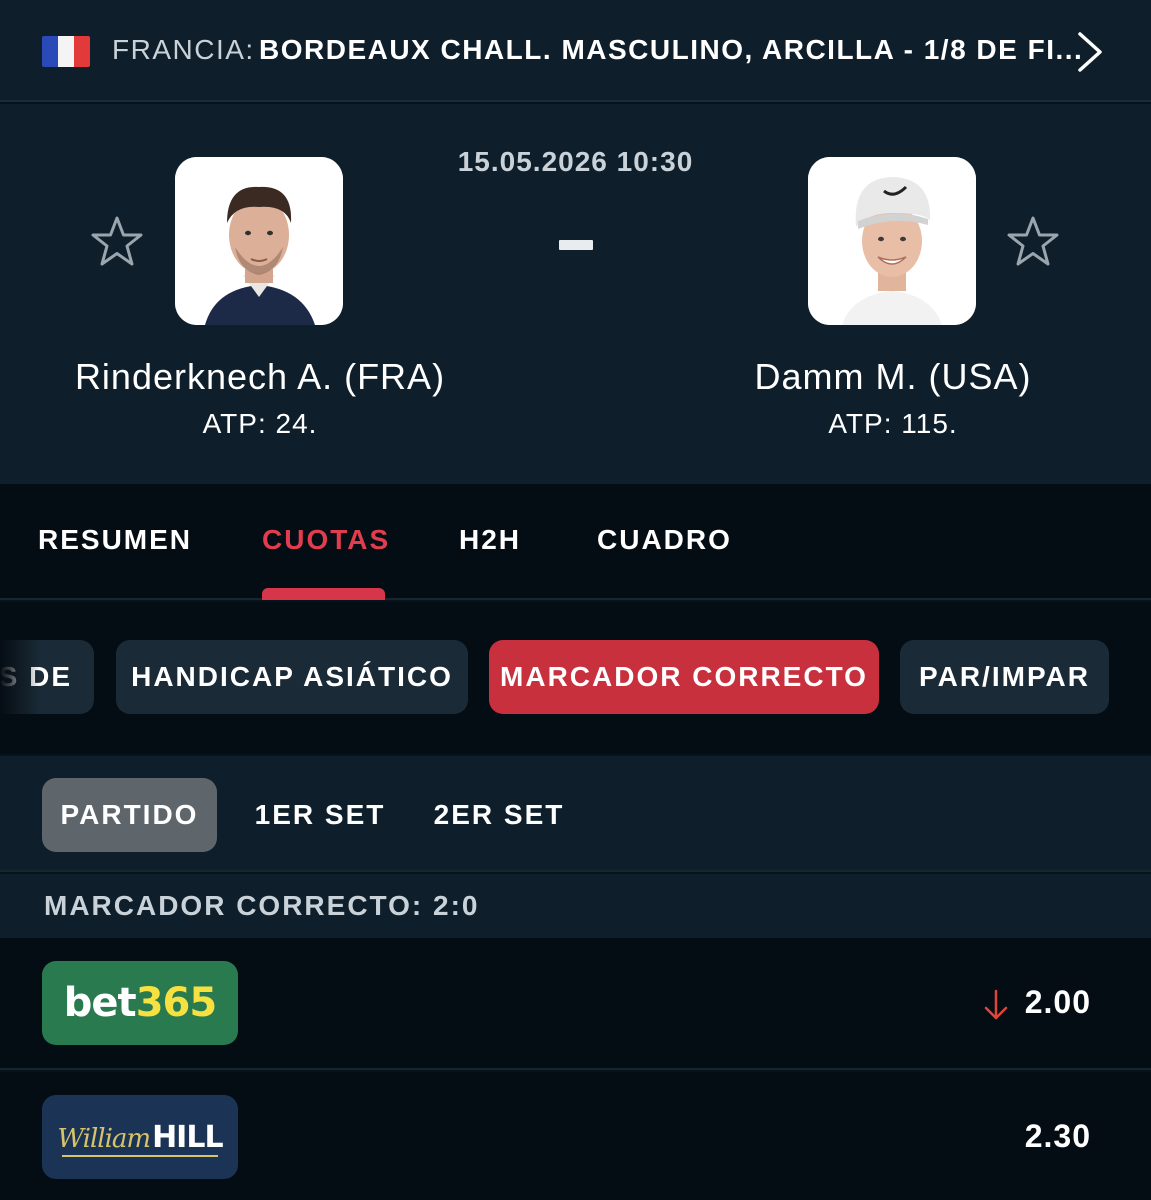 The height and width of the screenshot is (1200, 1151). What do you see at coordinates (140, 1156) in the screenshot?
I see `logo-underline` at bounding box center [140, 1156].